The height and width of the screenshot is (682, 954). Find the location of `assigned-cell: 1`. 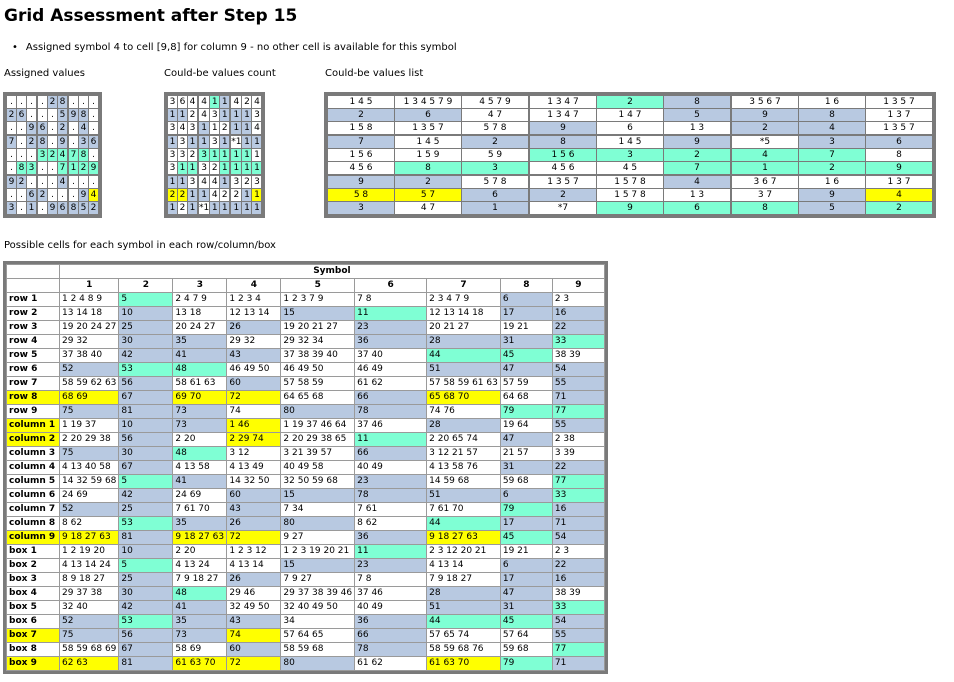

assigned-cell: 1 is located at coordinates (32, 208).